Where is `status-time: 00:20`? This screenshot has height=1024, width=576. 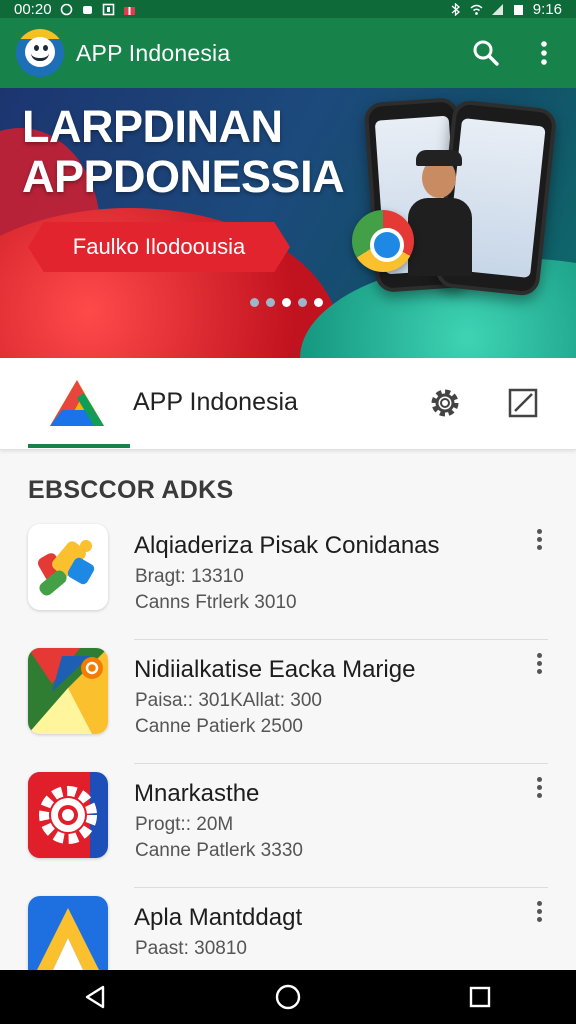
status-time: 00:20 is located at coordinates (33, 9).